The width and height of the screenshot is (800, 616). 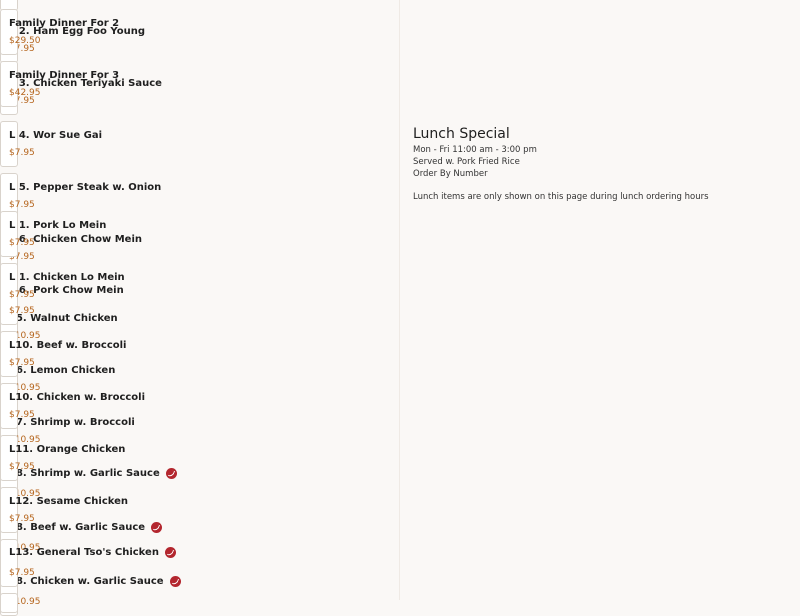 I want to click on menu-item-card: Family Dinner For 2 $29.50, so click(x=59, y=32).